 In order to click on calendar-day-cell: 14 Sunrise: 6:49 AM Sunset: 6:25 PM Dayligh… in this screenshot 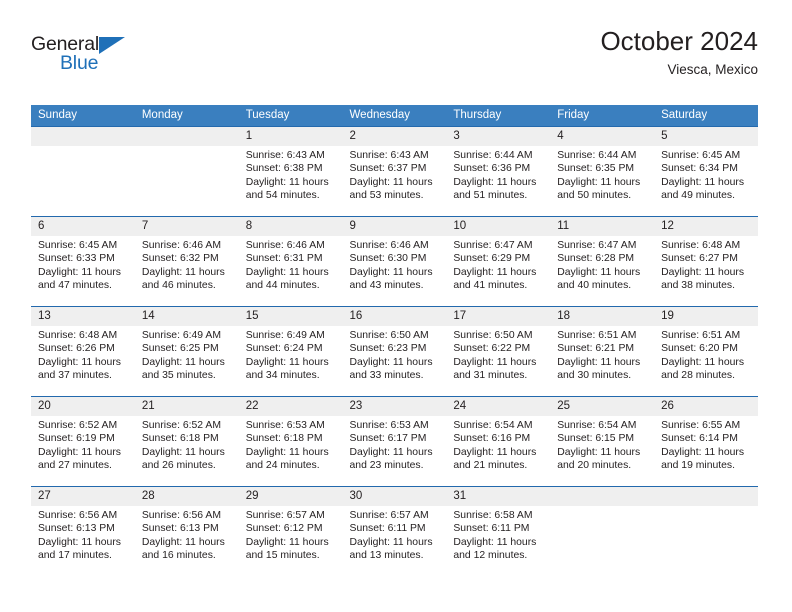, I will do `click(186, 351)`.